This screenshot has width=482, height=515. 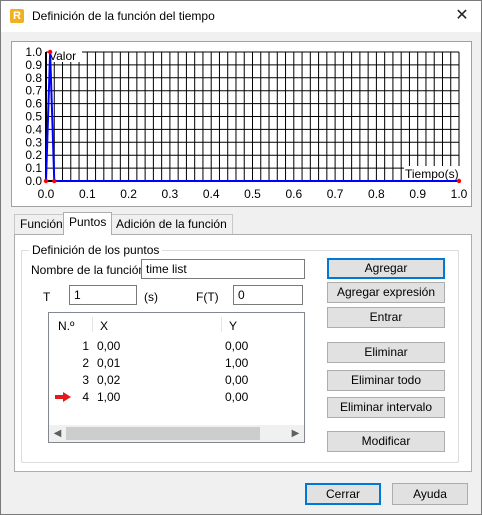 What do you see at coordinates (109, 346) in the screenshot?
I see `cell-x: 0,00` at bounding box center [109, 346].